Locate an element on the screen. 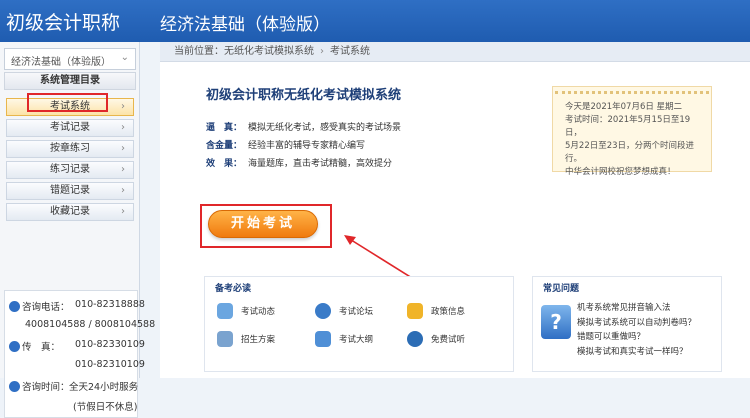 Image resolution: width=750 pixels, height=418 pixels. sidebar-item-label: 错题记录 is located at coordinates (70, 190).